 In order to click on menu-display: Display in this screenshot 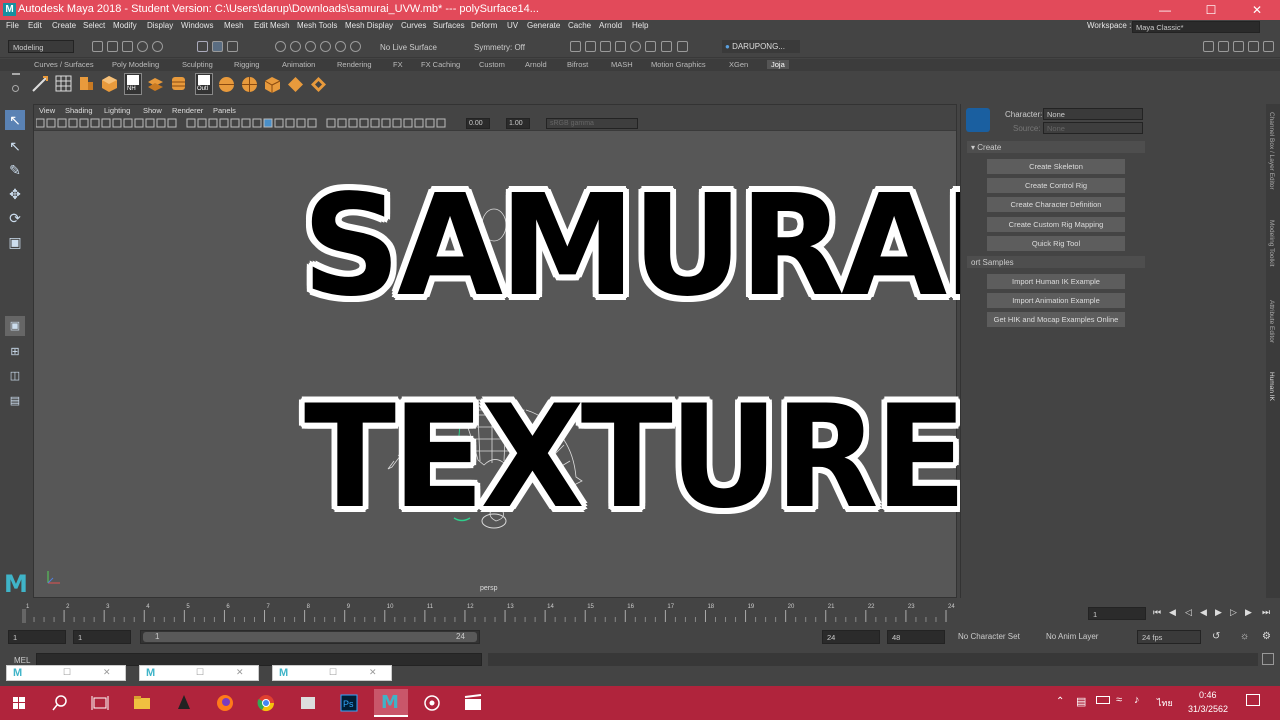, I will do `click(160, 25)`.